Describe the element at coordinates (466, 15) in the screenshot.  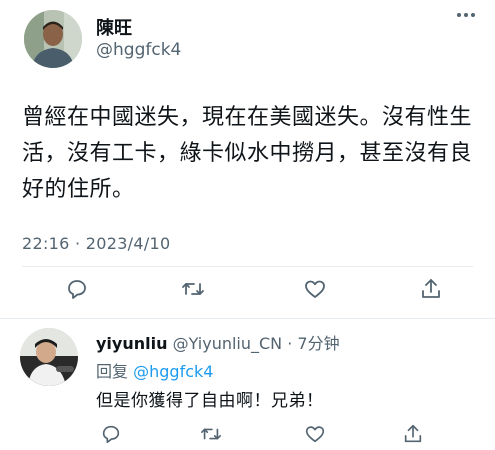
I see `more-icon` at that location.